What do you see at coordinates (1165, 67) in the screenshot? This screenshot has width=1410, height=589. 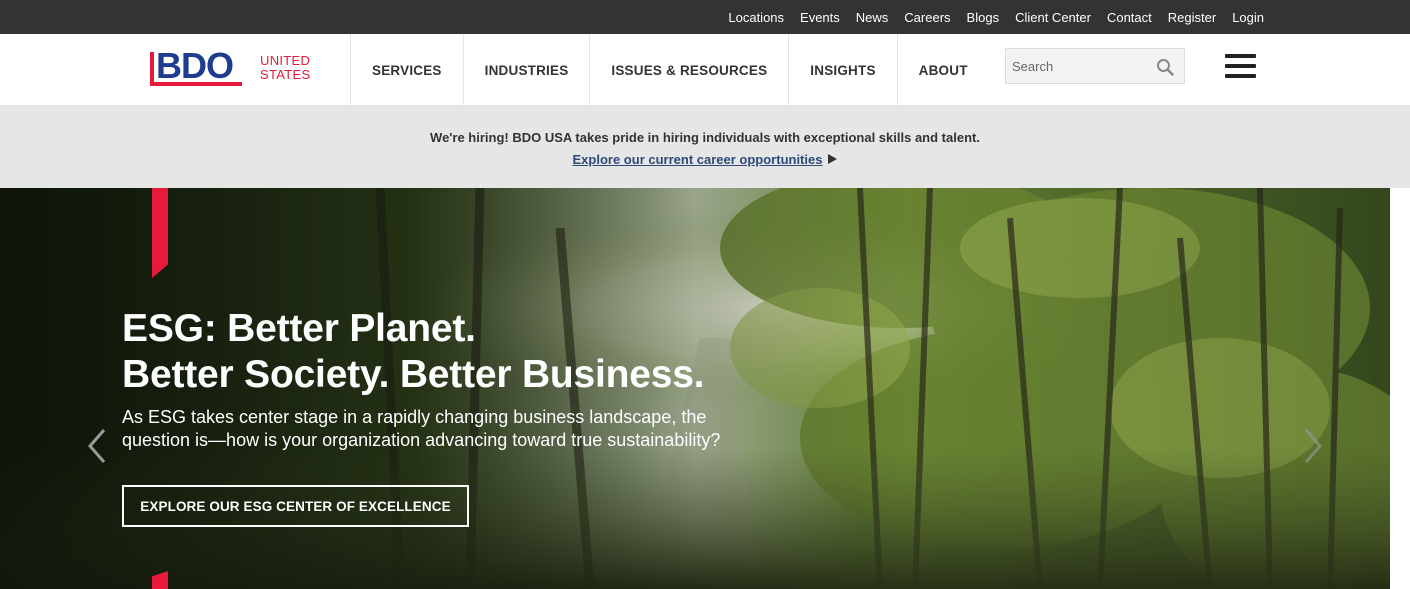 I see `search-icon` at bounding box center [1165, 67].